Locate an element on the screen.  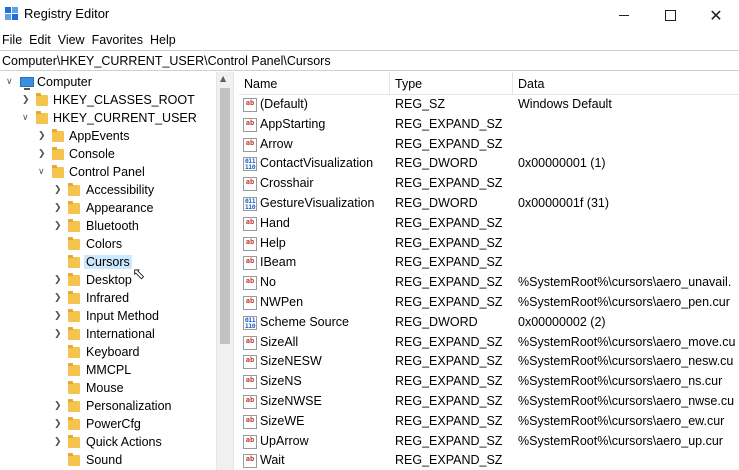
tree-item-mmcpl: MMCPL is located at coordinates (108, 371).